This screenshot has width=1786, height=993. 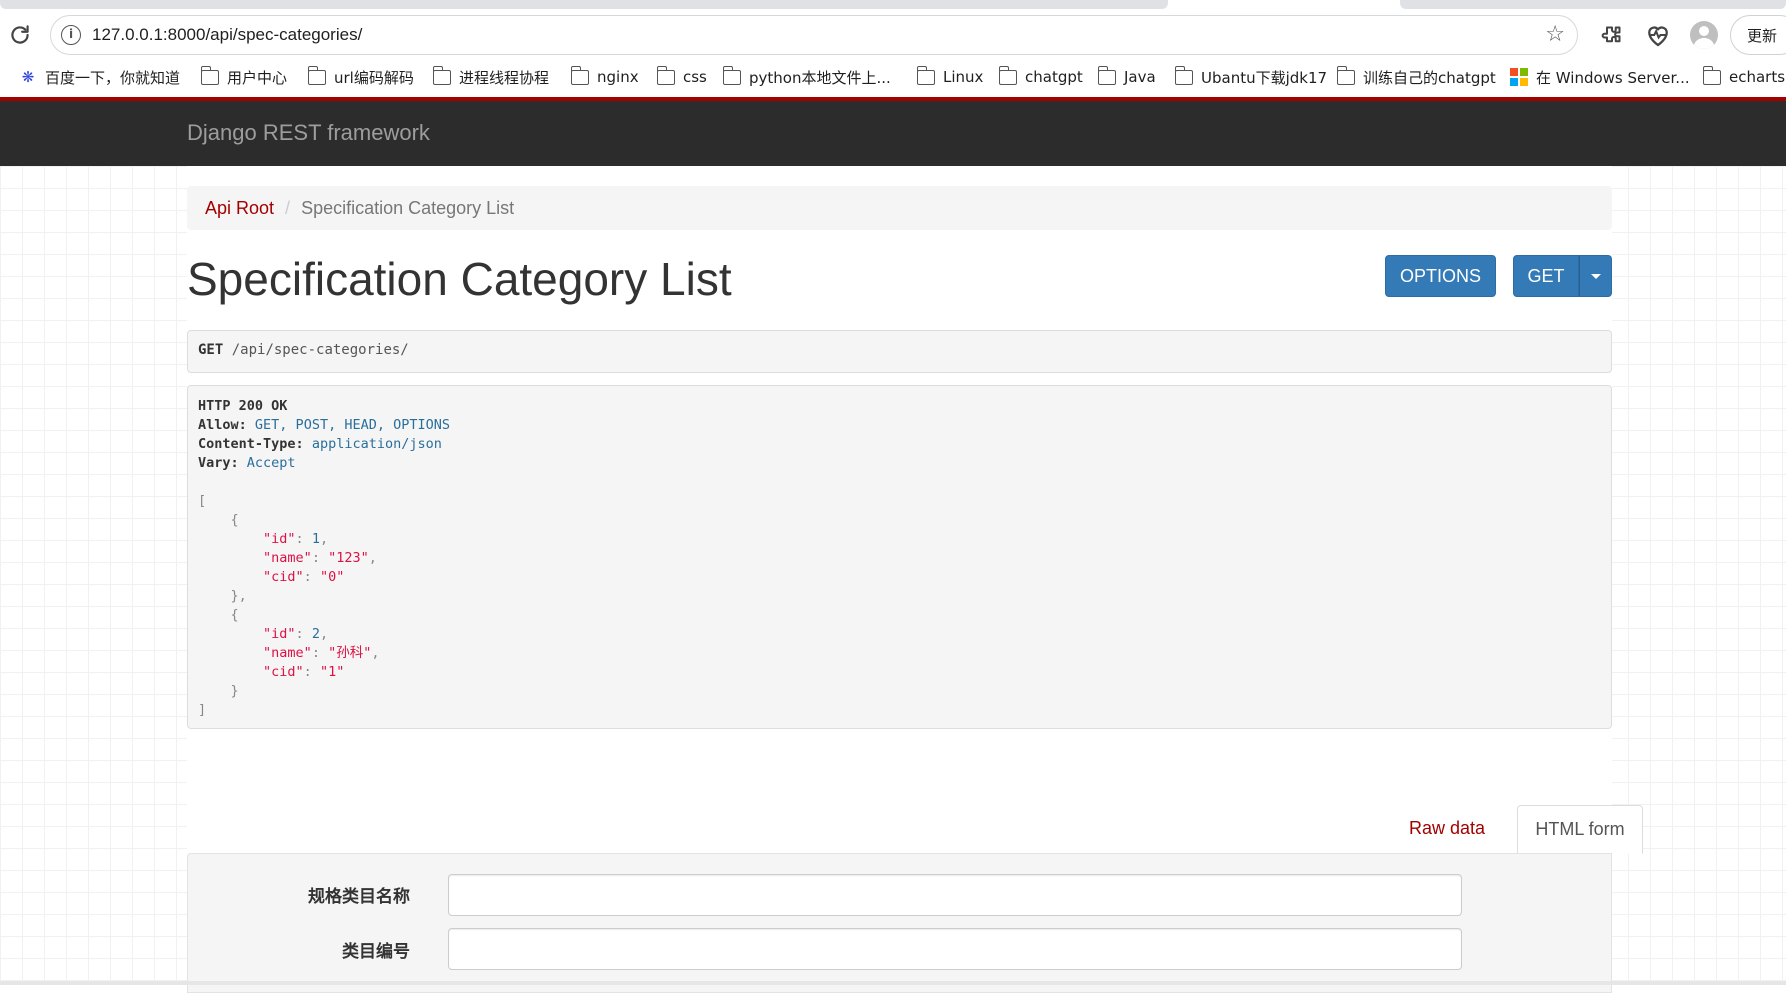 What do you see at coordinates (359, 897) in the screenshot?
I see `field-label-spec-name: 规格类目名称` at bounding box center [359, 897].